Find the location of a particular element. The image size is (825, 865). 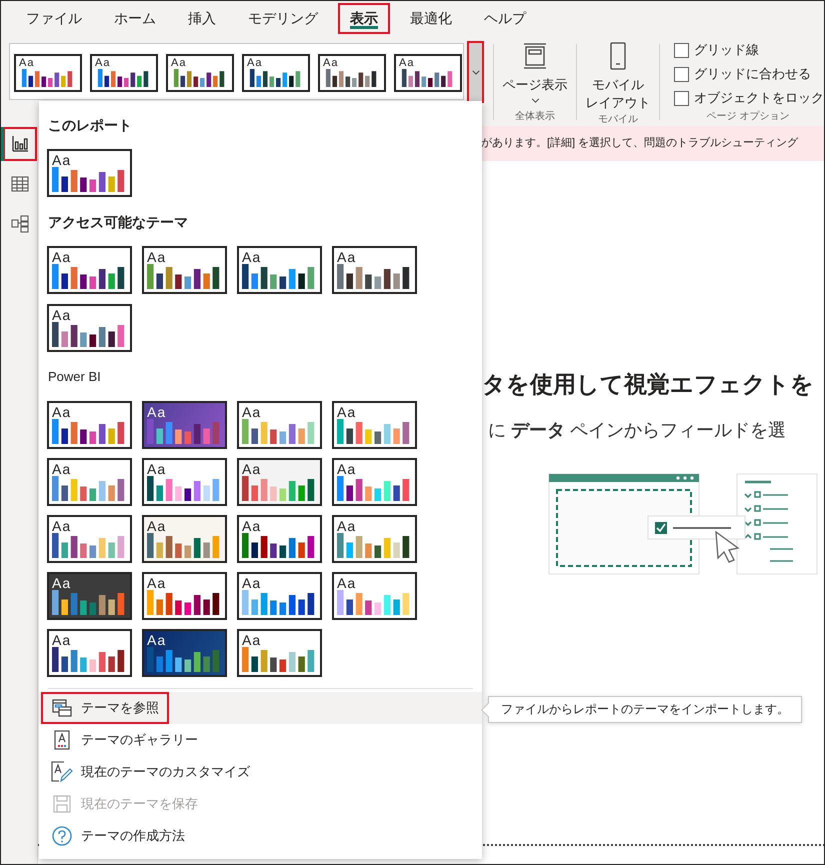

group-label: 全体表示 is located at coordinates (535, 117).